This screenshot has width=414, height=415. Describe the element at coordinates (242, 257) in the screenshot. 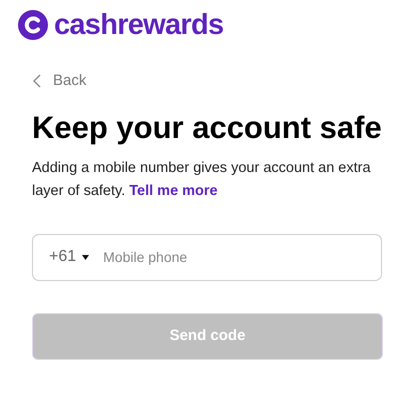

I see `mobile-phone-input: Mobile phone` at that location.